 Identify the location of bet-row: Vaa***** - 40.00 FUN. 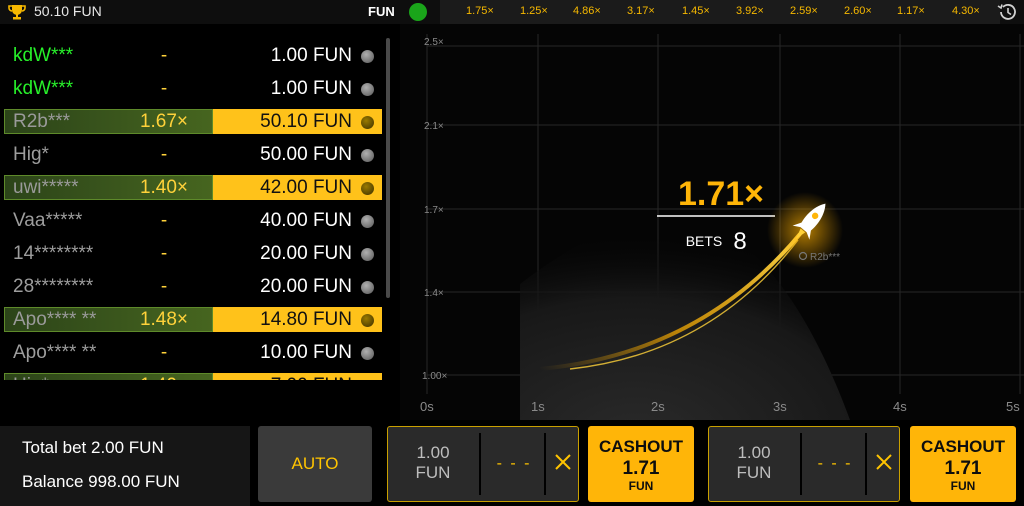
(193, 220).